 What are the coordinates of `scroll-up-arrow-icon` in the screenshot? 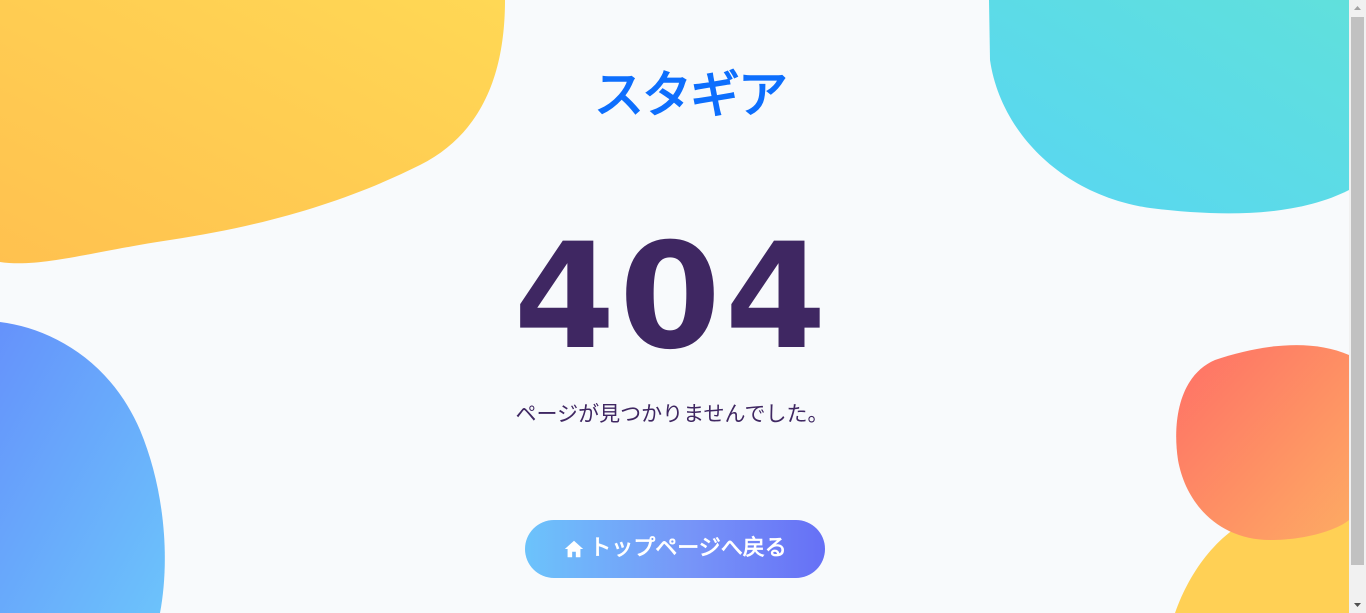 It's located at (1357, 8).